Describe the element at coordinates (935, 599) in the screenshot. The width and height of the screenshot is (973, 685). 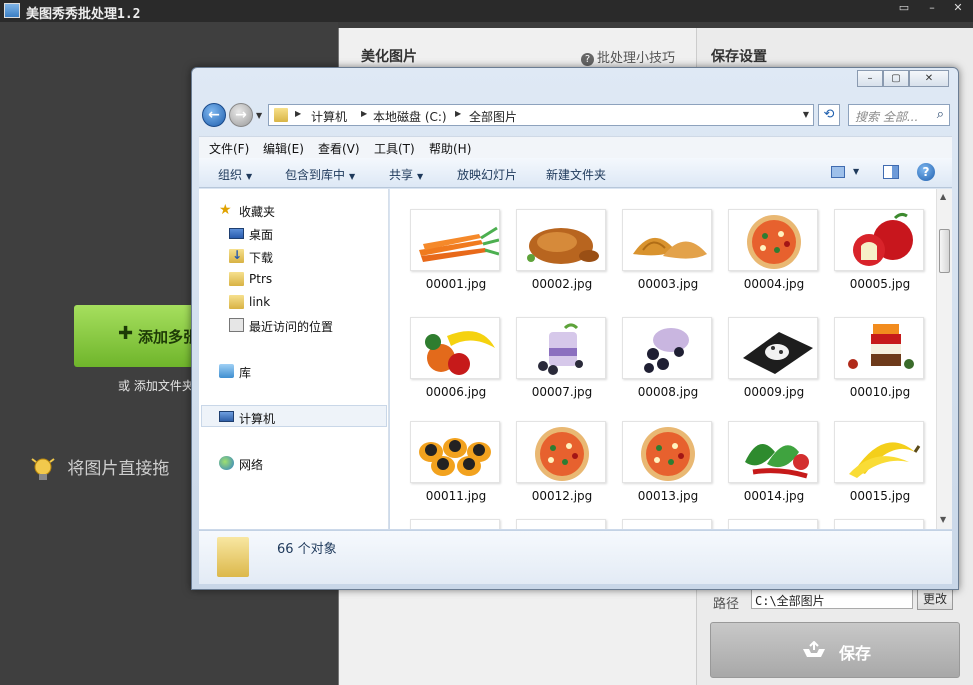
I see `change-path-button: 更改` at that location.